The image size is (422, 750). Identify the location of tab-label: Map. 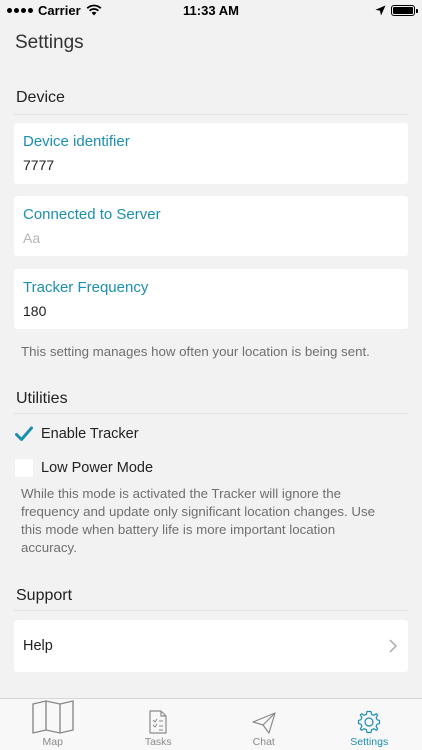
(52, 742).